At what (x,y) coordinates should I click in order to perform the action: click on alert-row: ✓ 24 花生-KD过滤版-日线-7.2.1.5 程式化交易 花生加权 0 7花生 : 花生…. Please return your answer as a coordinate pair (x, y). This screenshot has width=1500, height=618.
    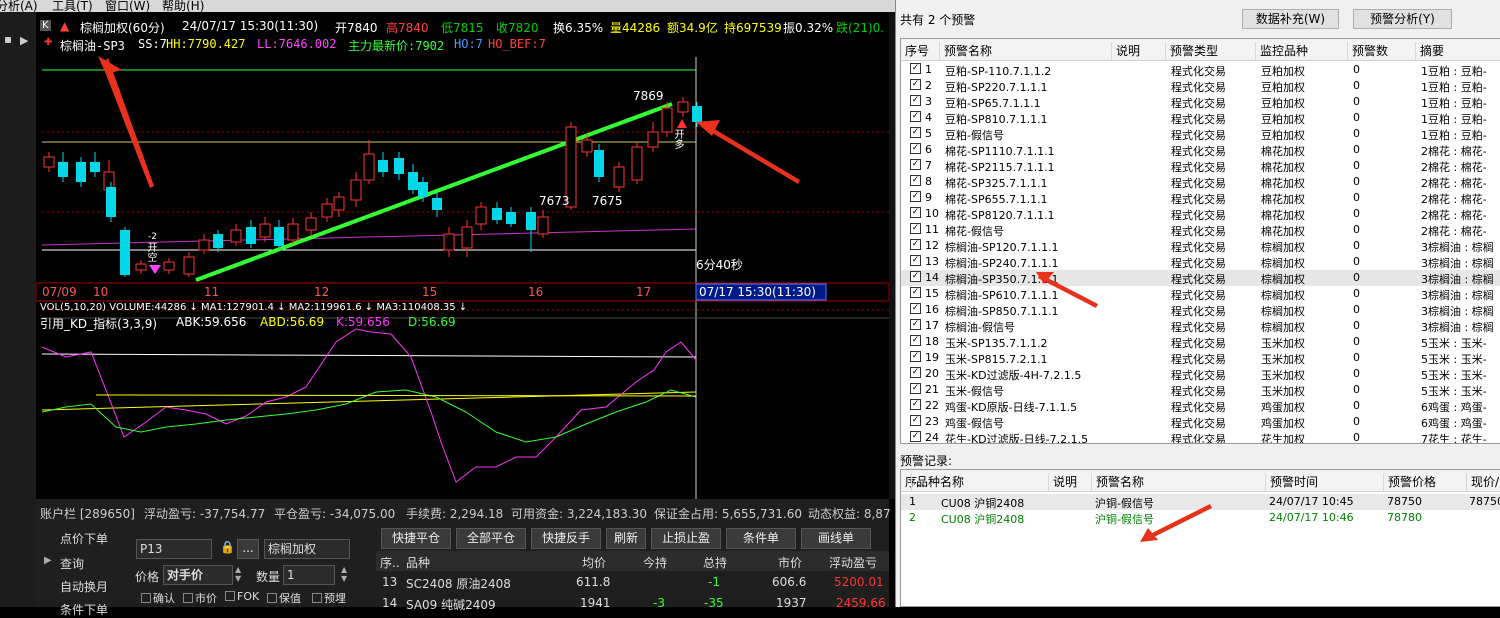
    Looking at the image, I should click on (1200, 436).